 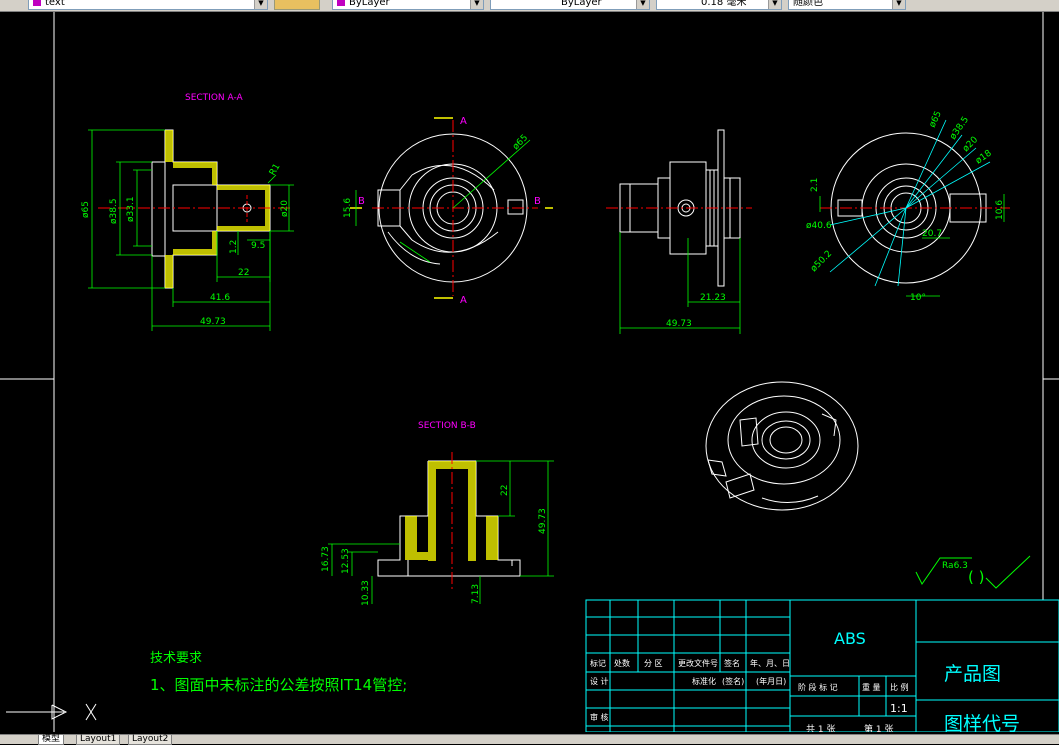 I want to click on row-label-zone: 分 区, so click(x=653, y=663).